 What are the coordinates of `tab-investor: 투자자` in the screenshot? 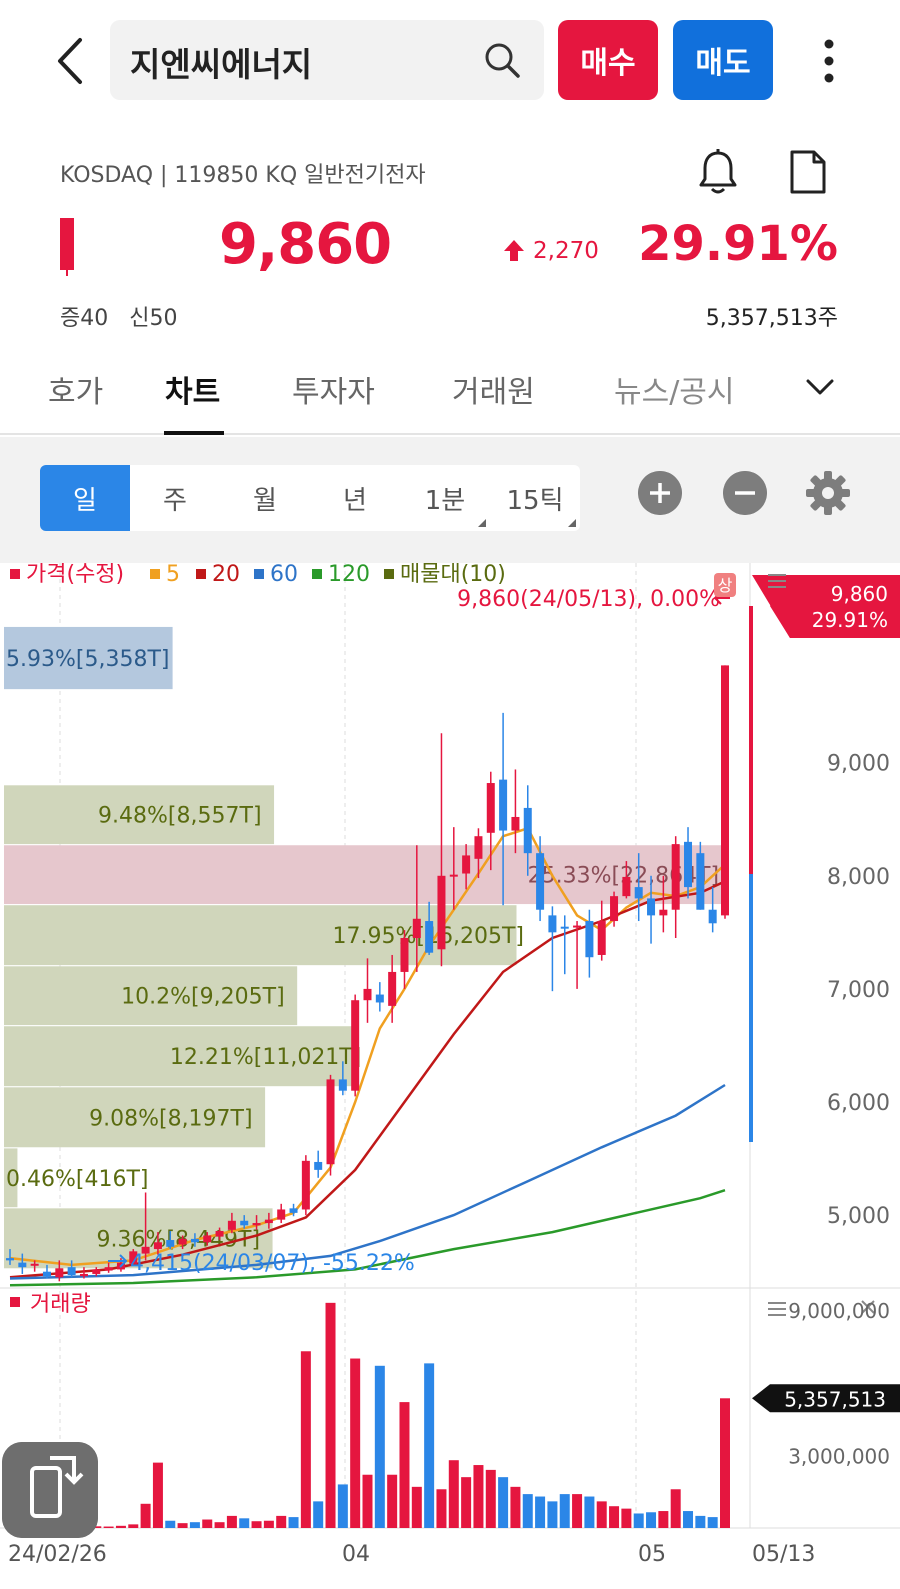 It's located at (333, 389).